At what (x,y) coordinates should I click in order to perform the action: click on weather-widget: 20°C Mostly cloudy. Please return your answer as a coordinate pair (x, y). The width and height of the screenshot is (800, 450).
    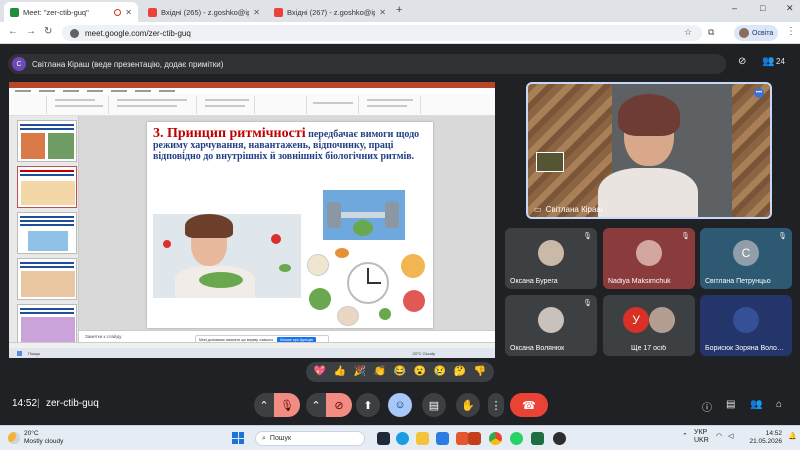
    Looking at the image, I should click on (35, 438).